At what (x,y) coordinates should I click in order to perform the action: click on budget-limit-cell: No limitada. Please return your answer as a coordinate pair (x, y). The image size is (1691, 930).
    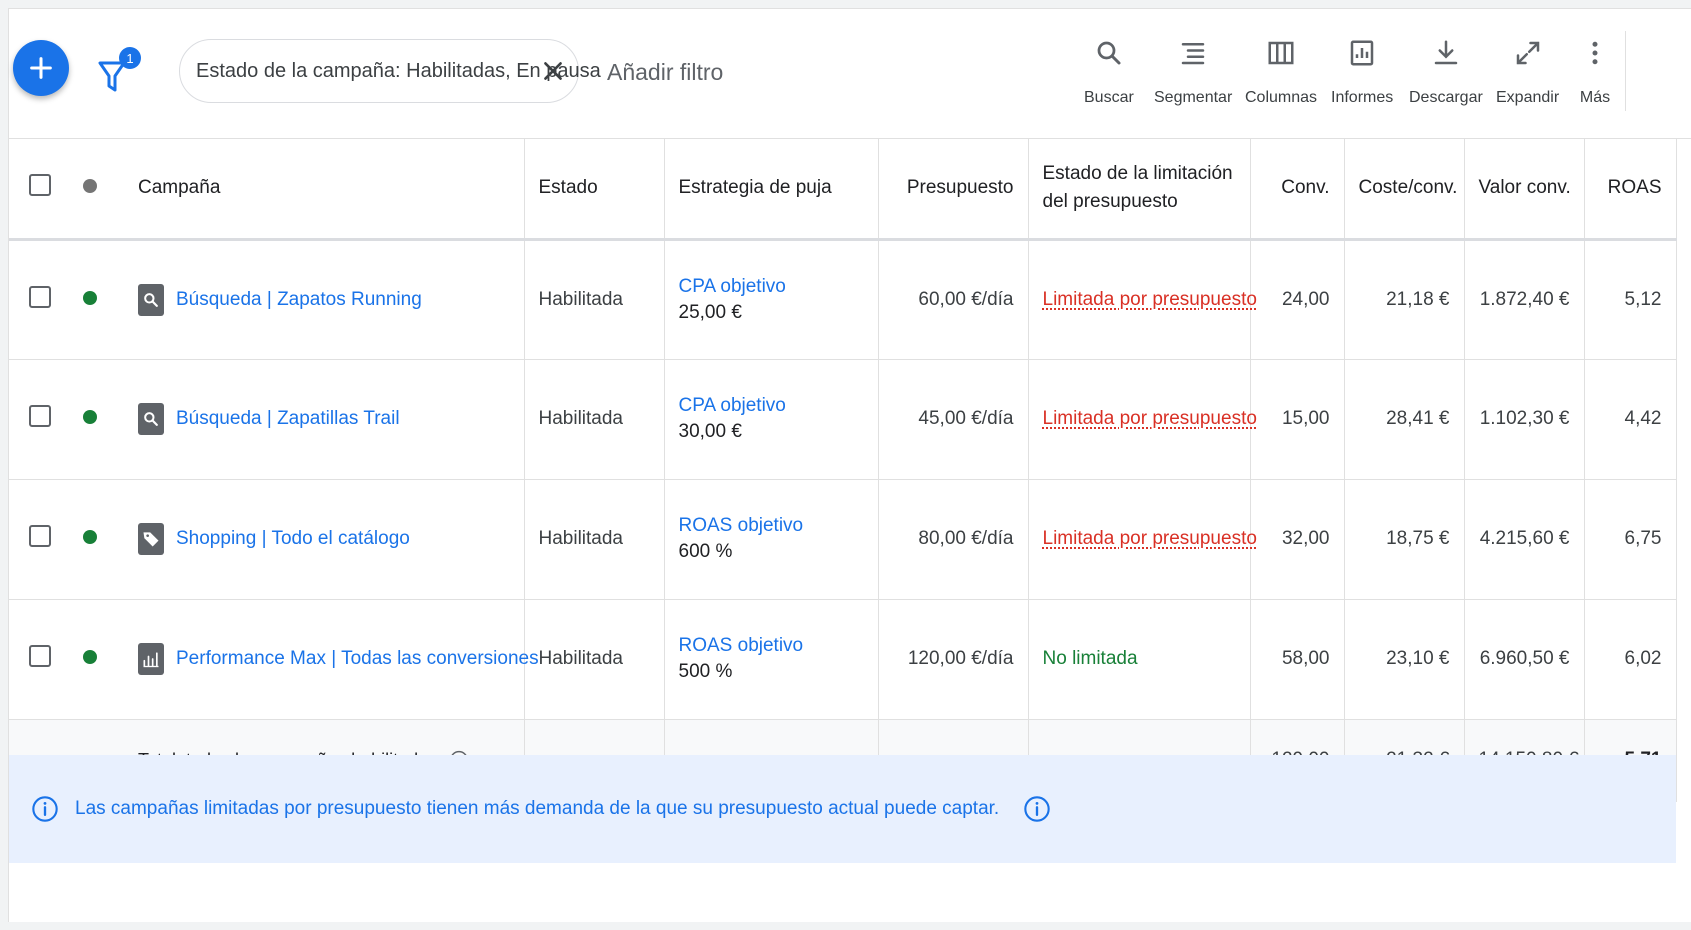
    Looking at the image, I should click on (1139, 659).